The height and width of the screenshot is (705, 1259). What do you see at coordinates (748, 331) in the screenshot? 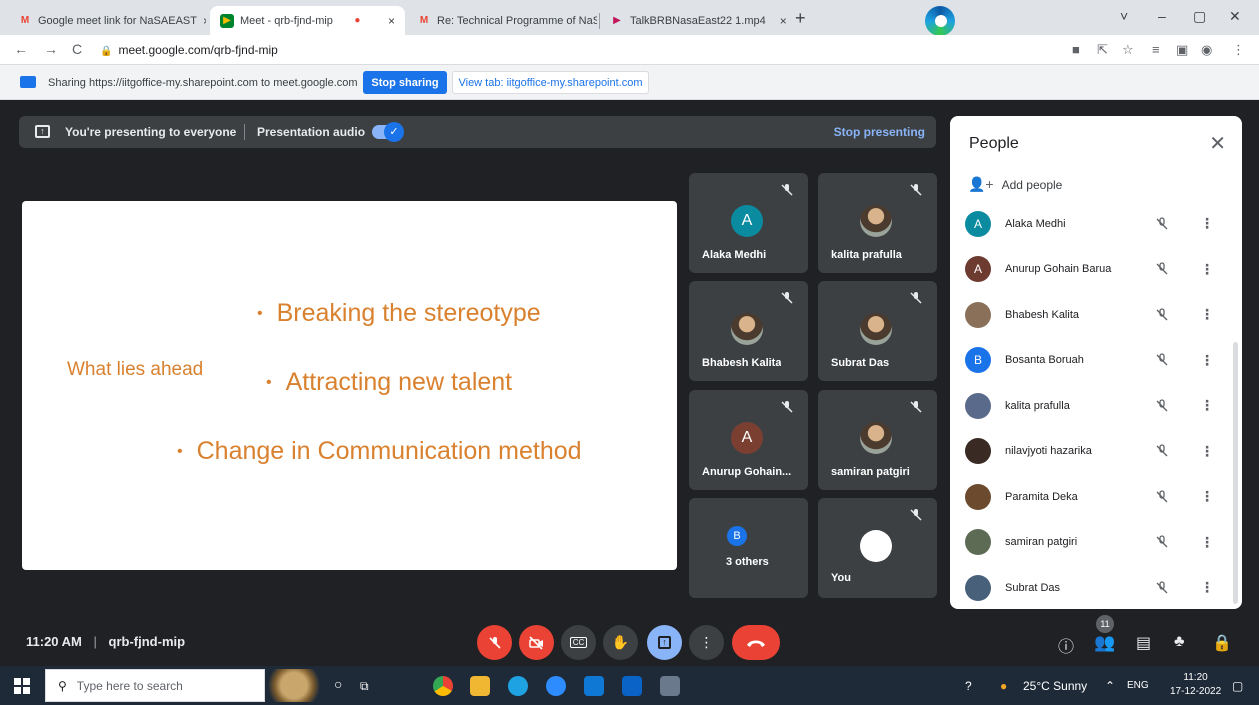
I see `participant-tile: Bhabesh Kalita` at bounding box center [748, 331].